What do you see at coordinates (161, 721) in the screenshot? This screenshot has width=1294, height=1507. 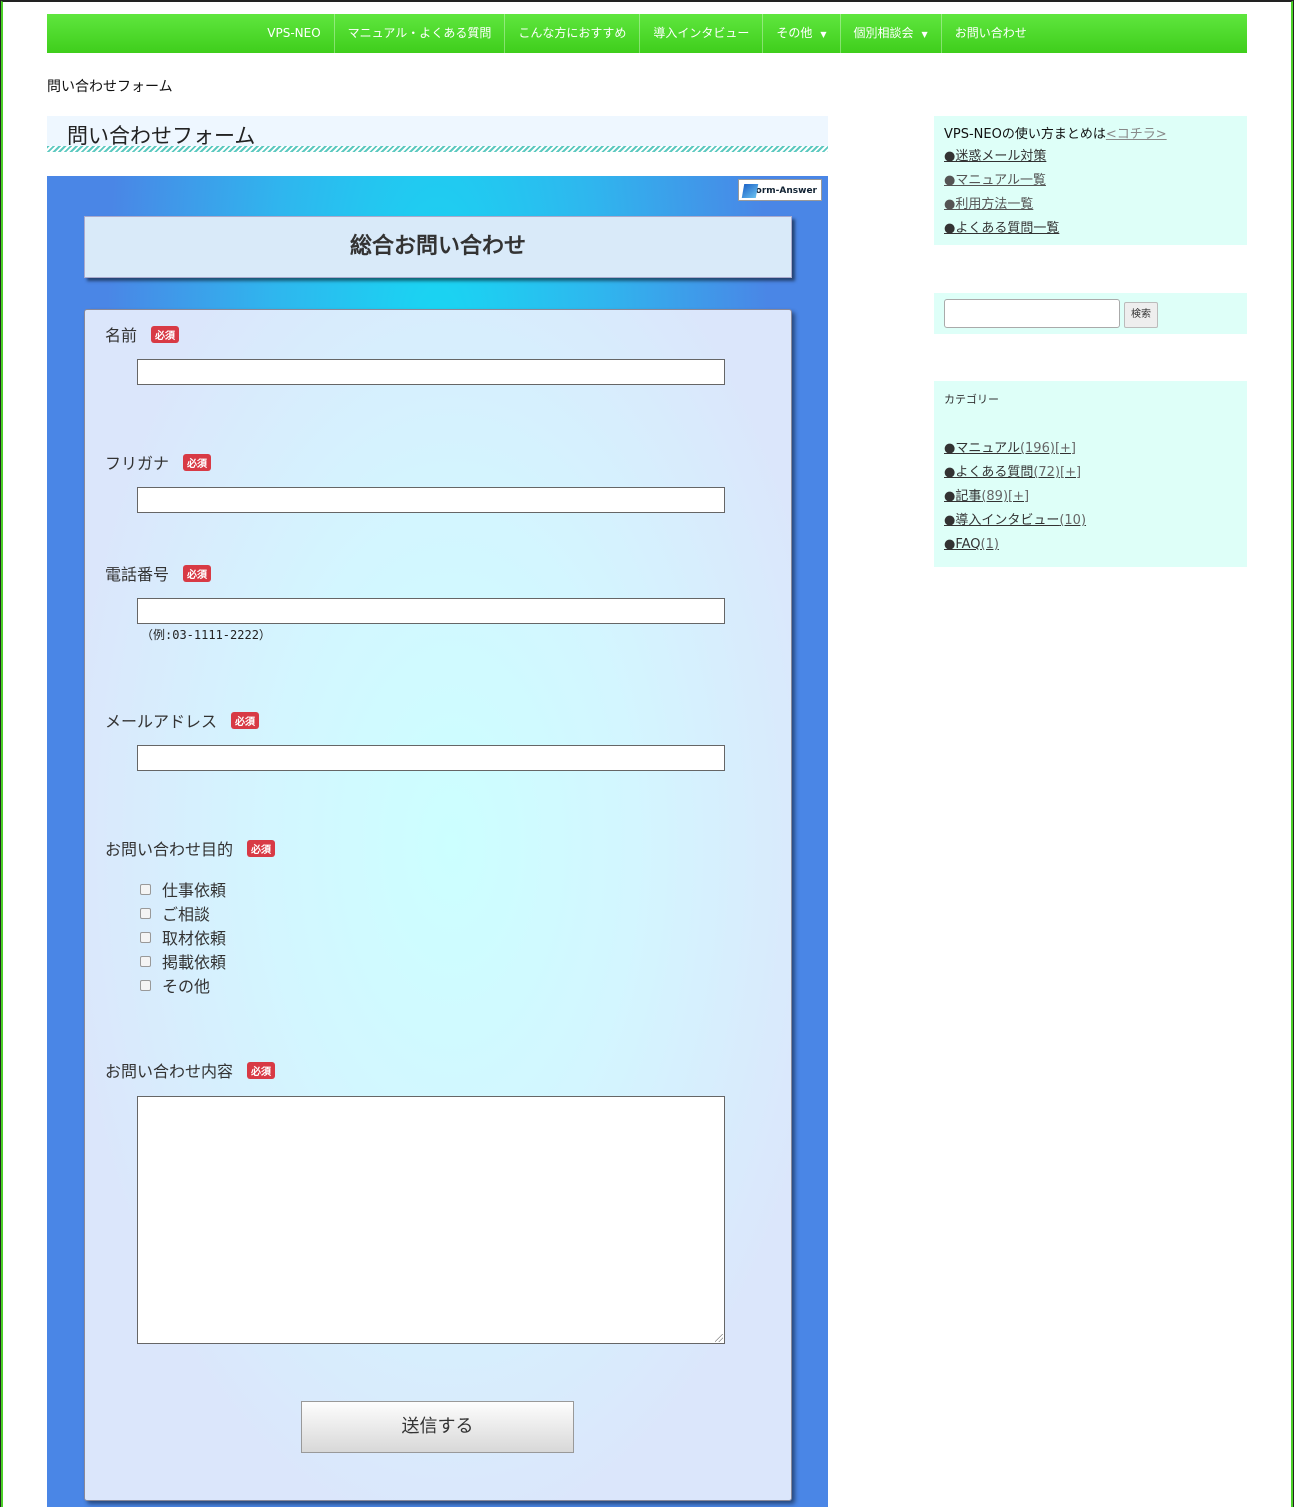 I see `email-label-text: メールアドレス` at bounding box center [161, 721].